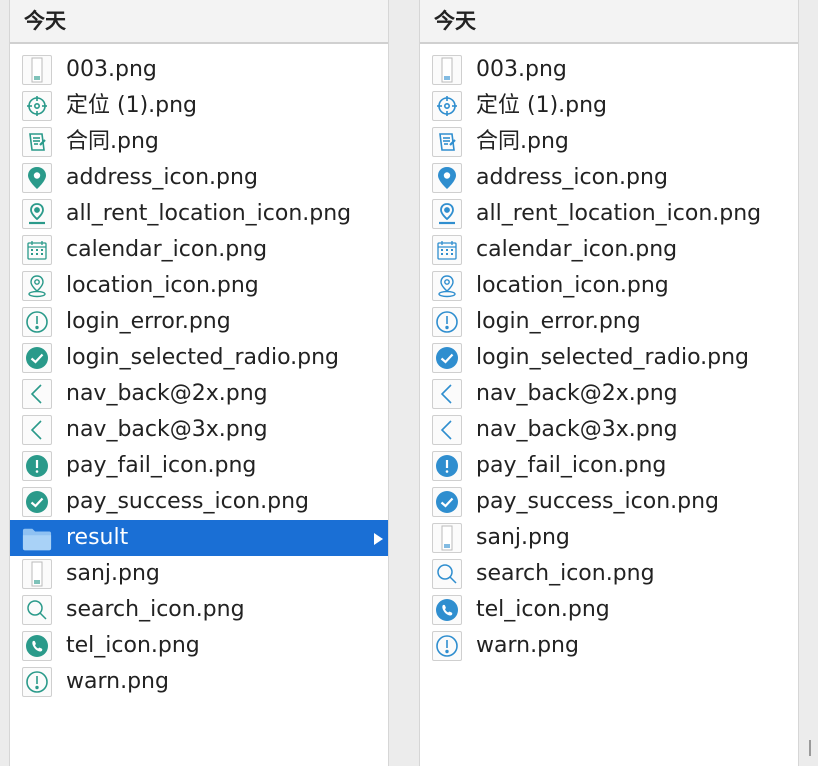  I want to click on column-header-left: 今天, so click(199, 22).